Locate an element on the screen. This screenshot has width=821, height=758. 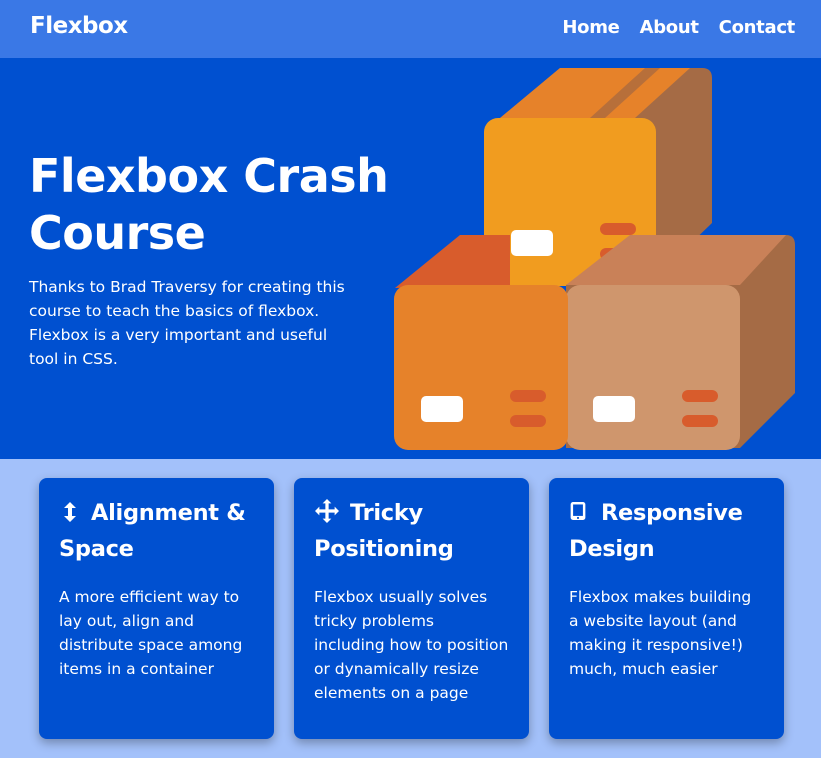
card-title: Tricky Positioning is located at coordinates (411, 531).